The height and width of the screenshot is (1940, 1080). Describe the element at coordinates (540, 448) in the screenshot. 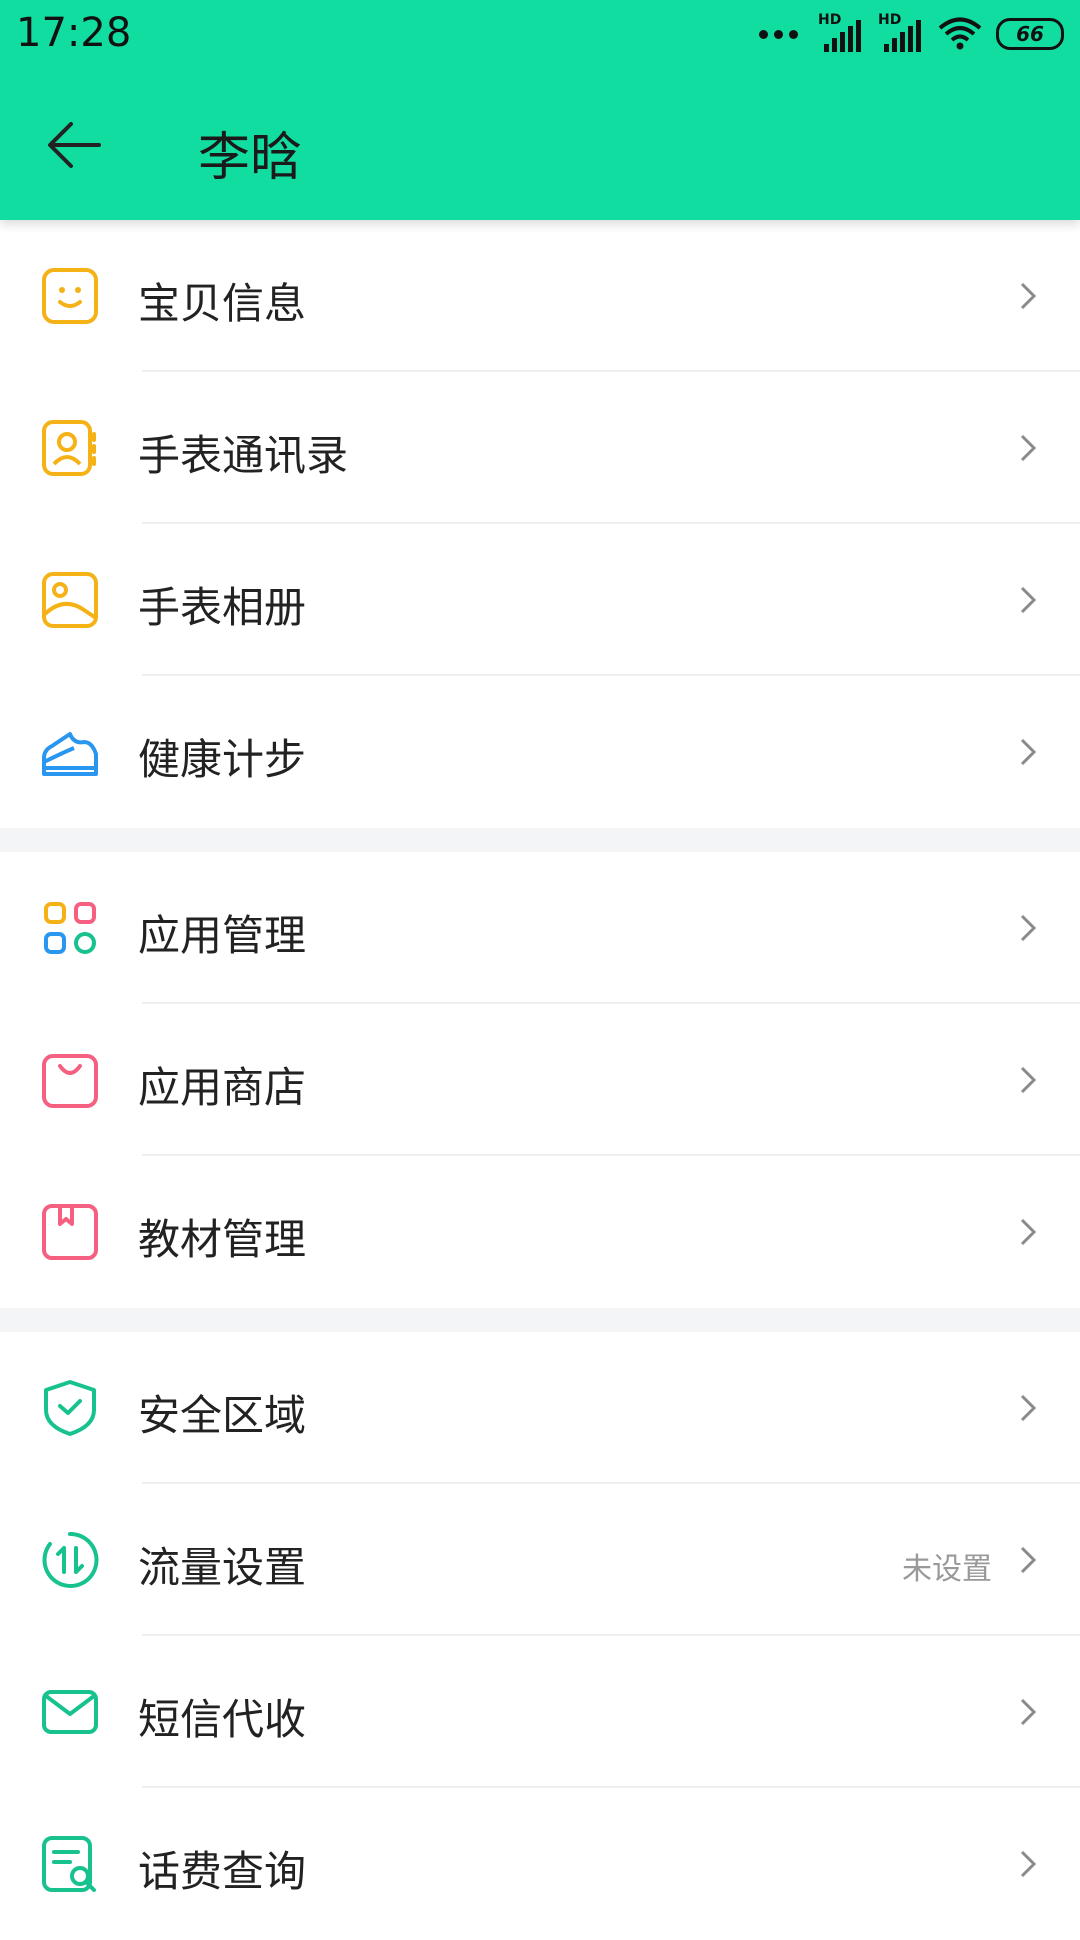

I see `menu-item-watch-contacts: 手表通讯录` at that location.